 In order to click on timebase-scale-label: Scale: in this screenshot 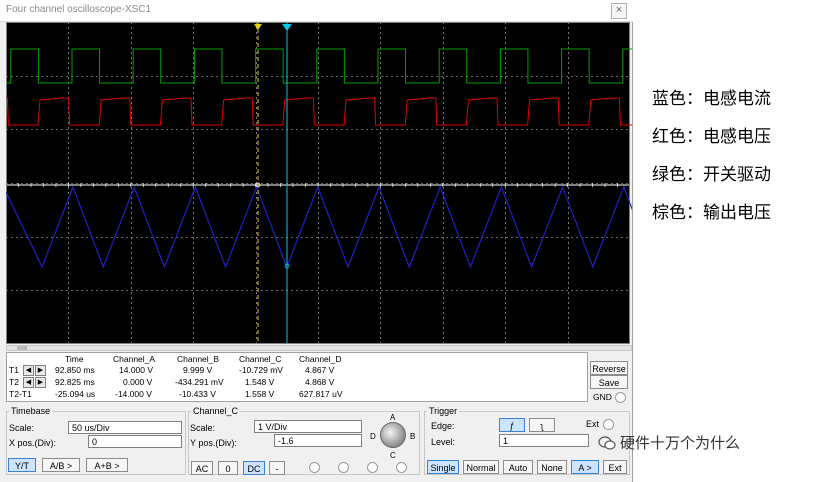, I will do `click(22, 428)`.